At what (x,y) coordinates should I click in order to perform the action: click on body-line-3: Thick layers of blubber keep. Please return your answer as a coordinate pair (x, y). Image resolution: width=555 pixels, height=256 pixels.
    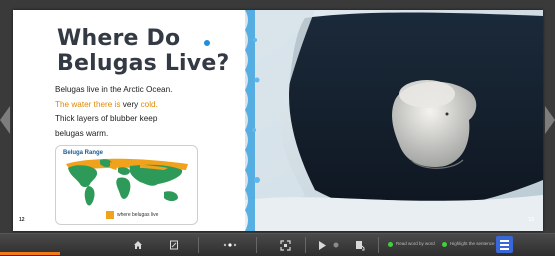
    Looking at the image, I should click on (113, 119).